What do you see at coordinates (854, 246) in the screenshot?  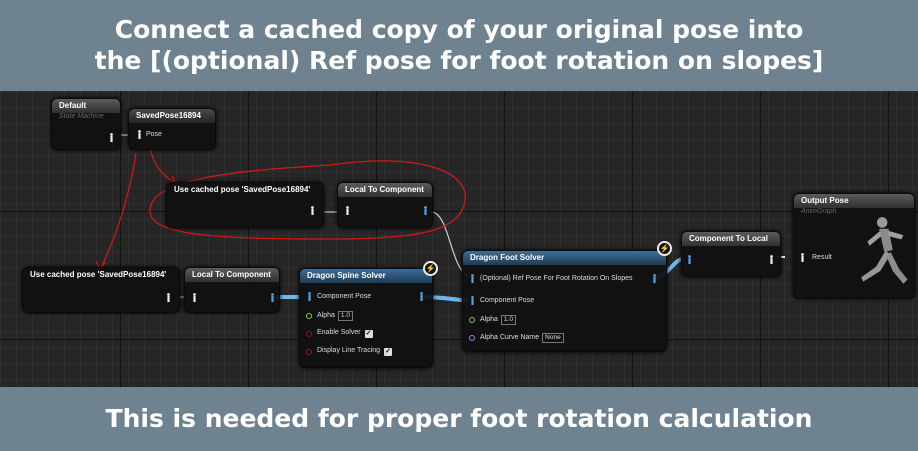 I see `output-pose-node: Output Pose AnimGraph Result` at bounding box center [854, 246].